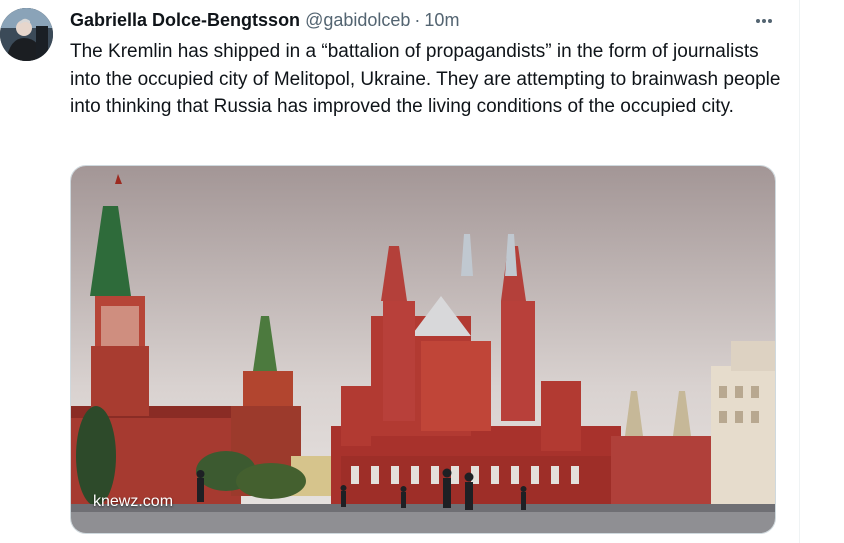 This screenshot has width=844, height=543. I want to click on timestamp: 10m, so click(441, 20).